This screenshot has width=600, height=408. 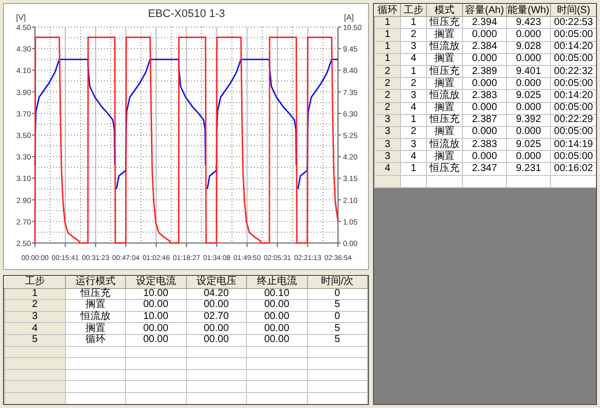 I want to click on column-header: 时间/次, so click(x=337, y=282).